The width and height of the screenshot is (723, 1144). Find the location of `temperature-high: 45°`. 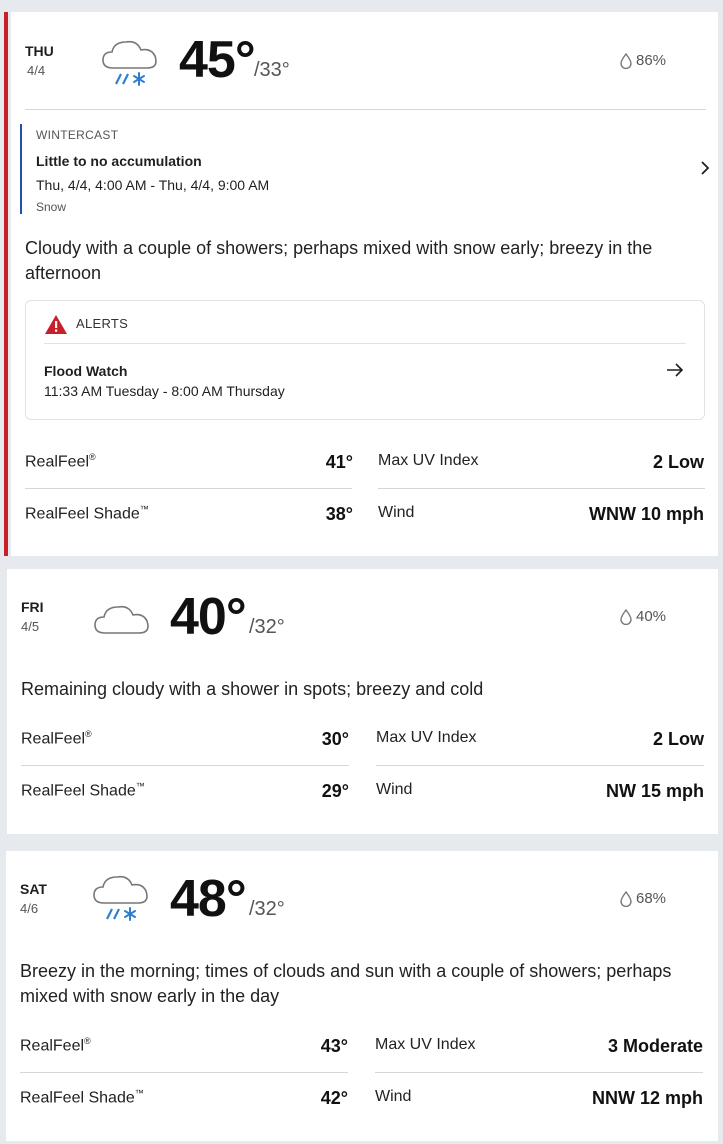

temperature-high: 45° is located at coordinates (217, 60).